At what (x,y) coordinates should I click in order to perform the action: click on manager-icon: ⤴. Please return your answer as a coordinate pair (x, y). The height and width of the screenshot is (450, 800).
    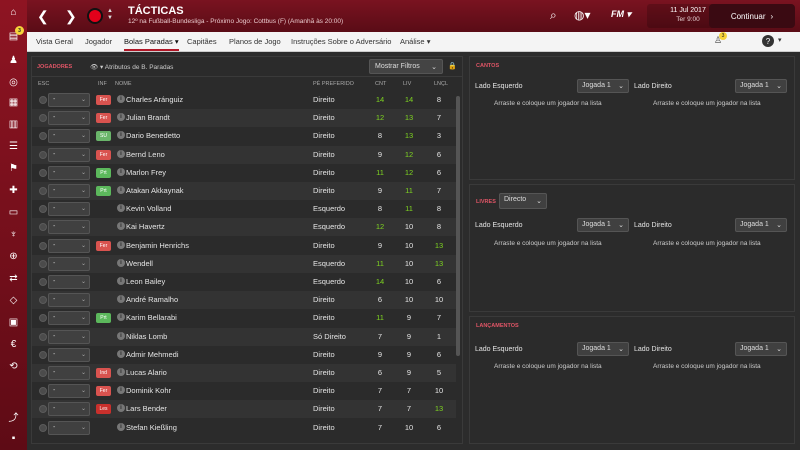
    Looking at the image, I should click on (13, 417).